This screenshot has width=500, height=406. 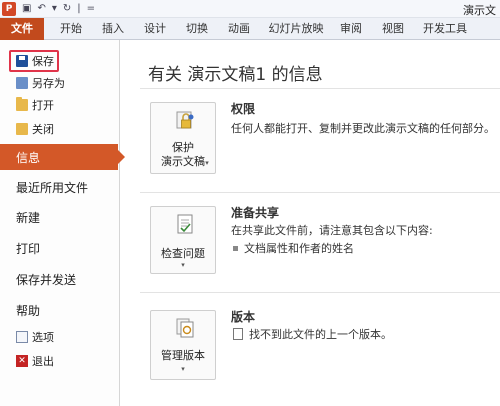 What do you see at coordinates (9, 9) in the screenshot?
I see `powerpoint-app-icon: P` at bounding box center [9, 9].